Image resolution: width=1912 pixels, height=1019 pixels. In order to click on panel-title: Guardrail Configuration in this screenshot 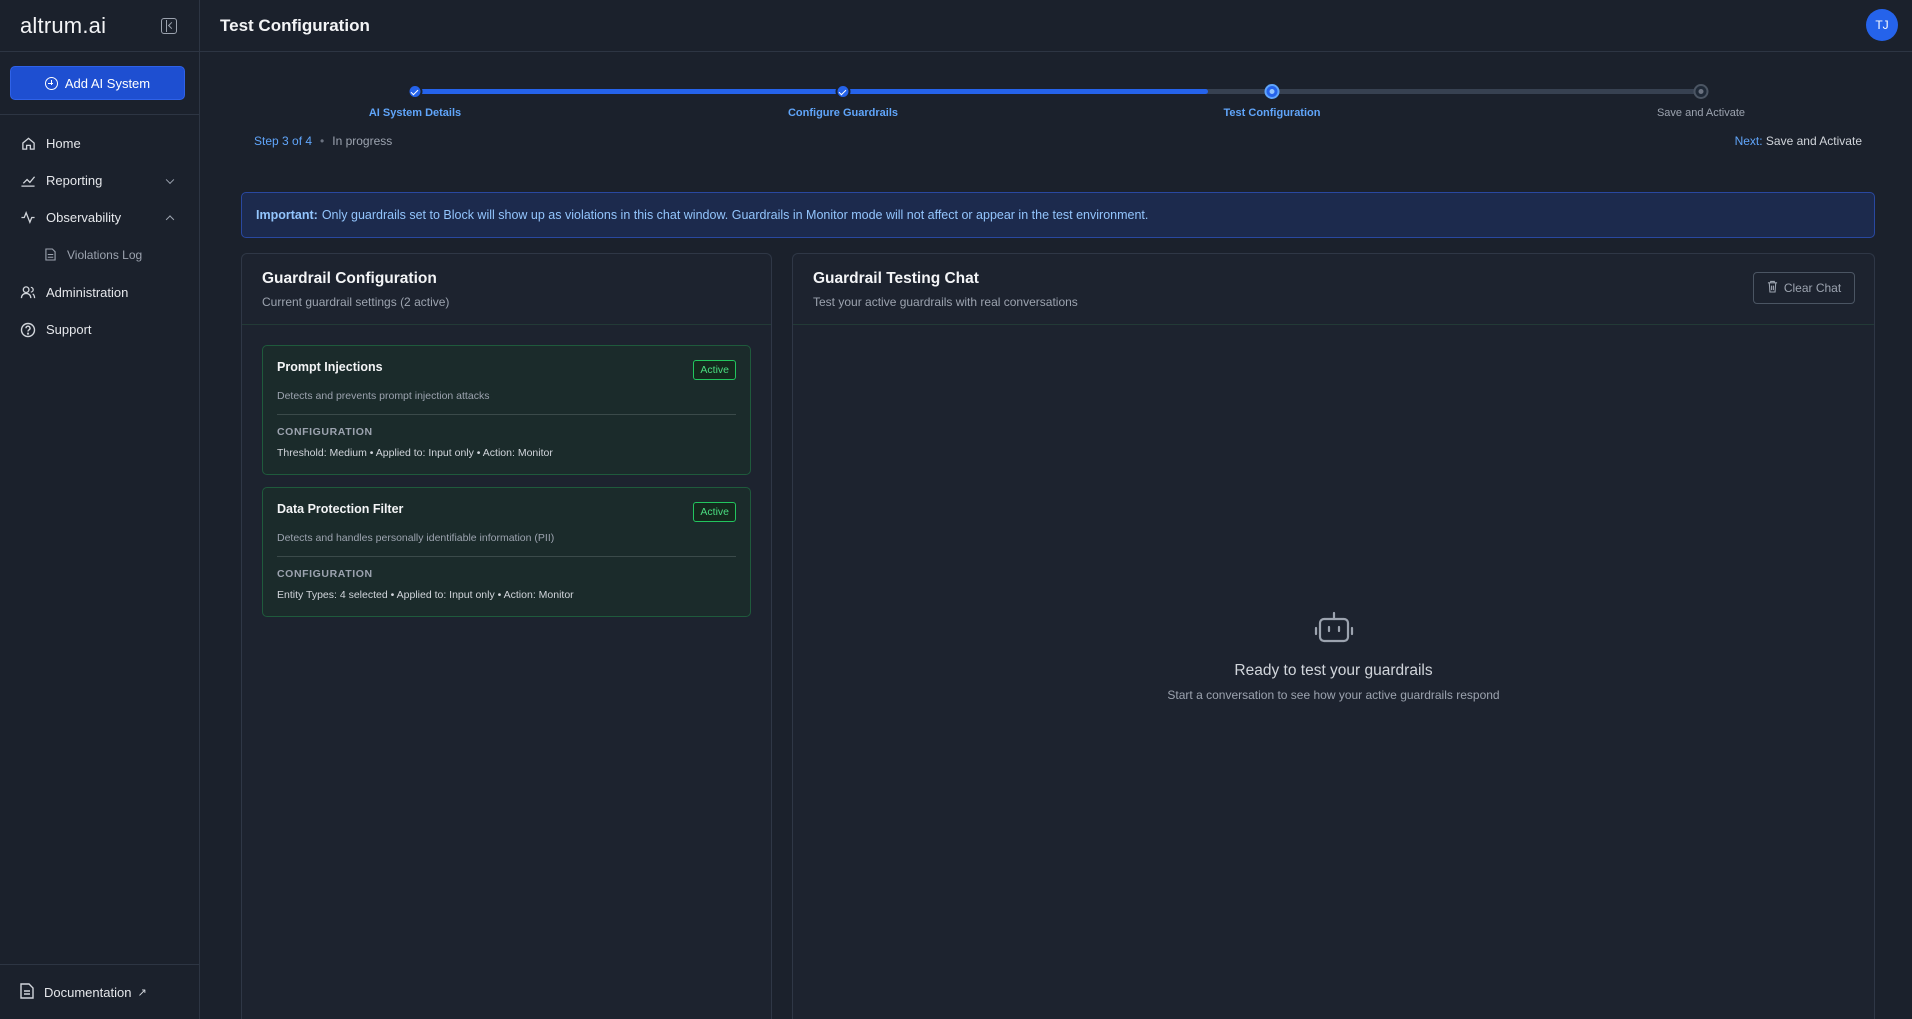, I will do `click(349, 278)`.